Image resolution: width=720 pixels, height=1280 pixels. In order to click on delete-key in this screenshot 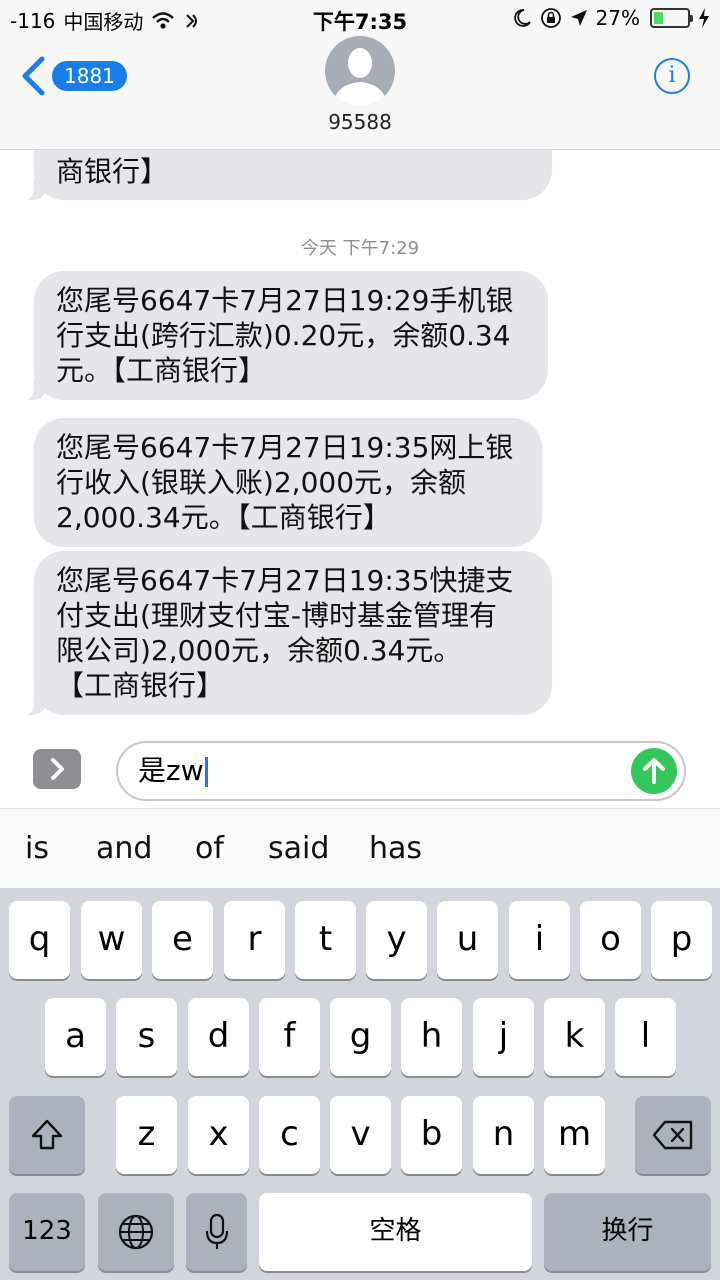, I will do `click(673, 1135)`.